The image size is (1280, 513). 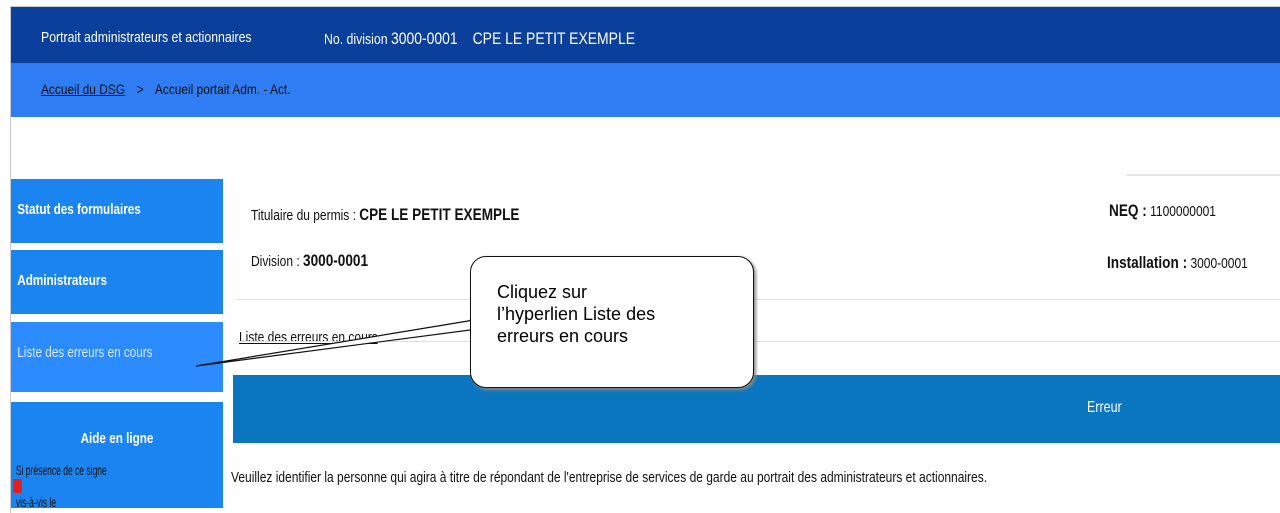 I want to click on division-field-label: Division :, so click(x=275, y=261).